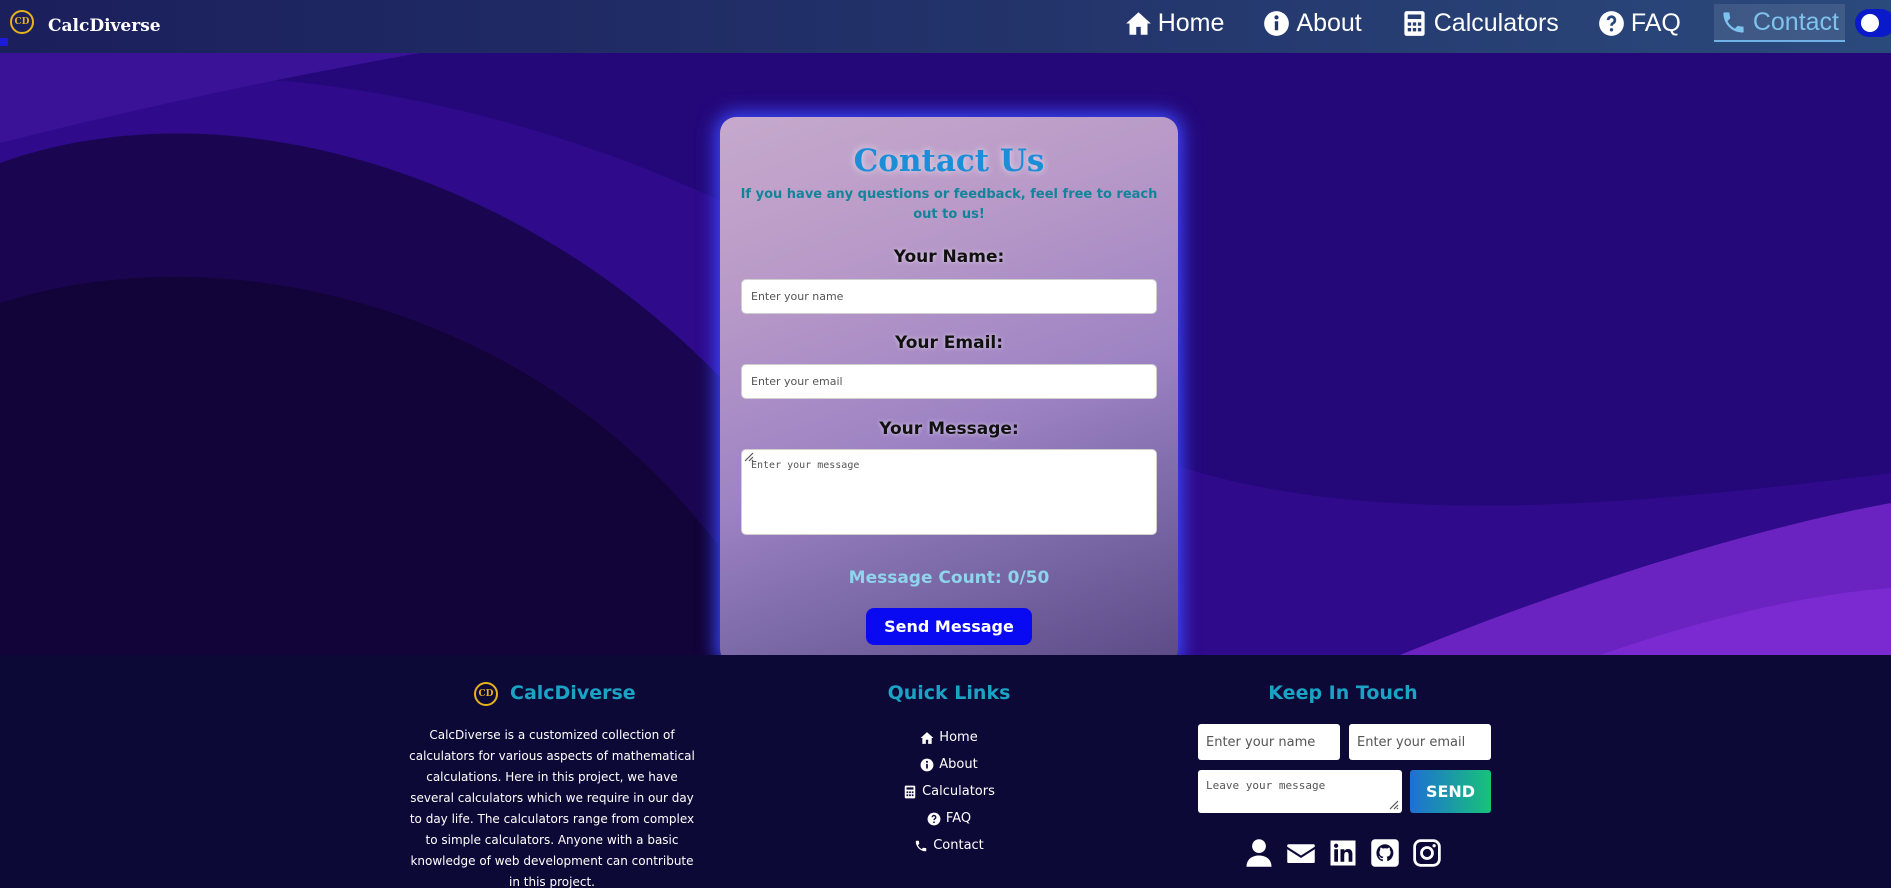 The width and height of the screenshot is (1891, 888). What do you see at coordinates (797, 296) in the screenshot?
I see `name-placeholder: Enter your name` at bounding box center [797, 296].